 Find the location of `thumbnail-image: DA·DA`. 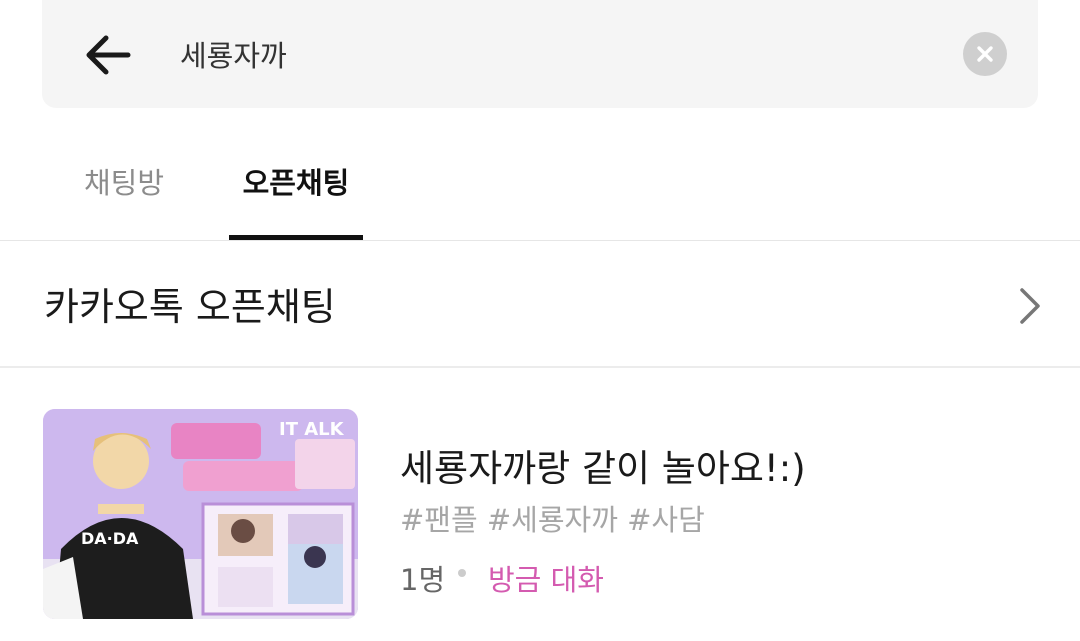

thumbnail-image: DA·DA is located at coordinates (200, 514).